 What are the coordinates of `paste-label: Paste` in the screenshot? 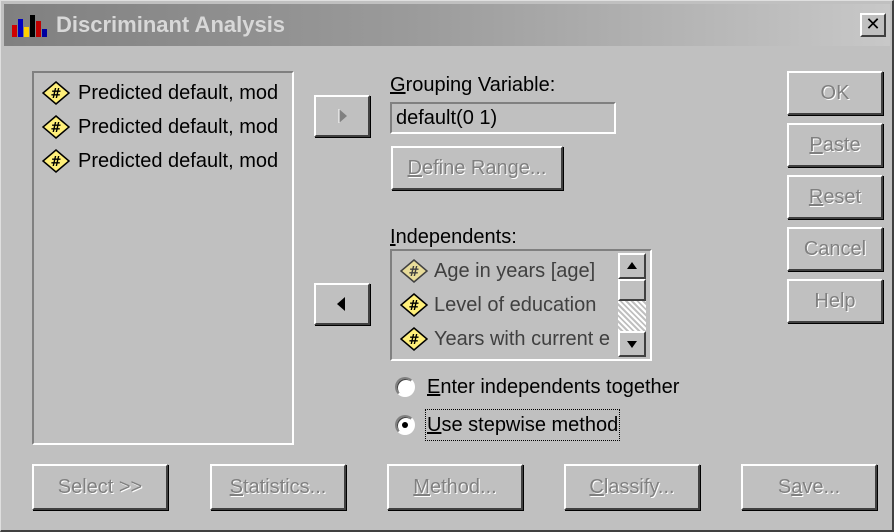 It's located at (835, 145).